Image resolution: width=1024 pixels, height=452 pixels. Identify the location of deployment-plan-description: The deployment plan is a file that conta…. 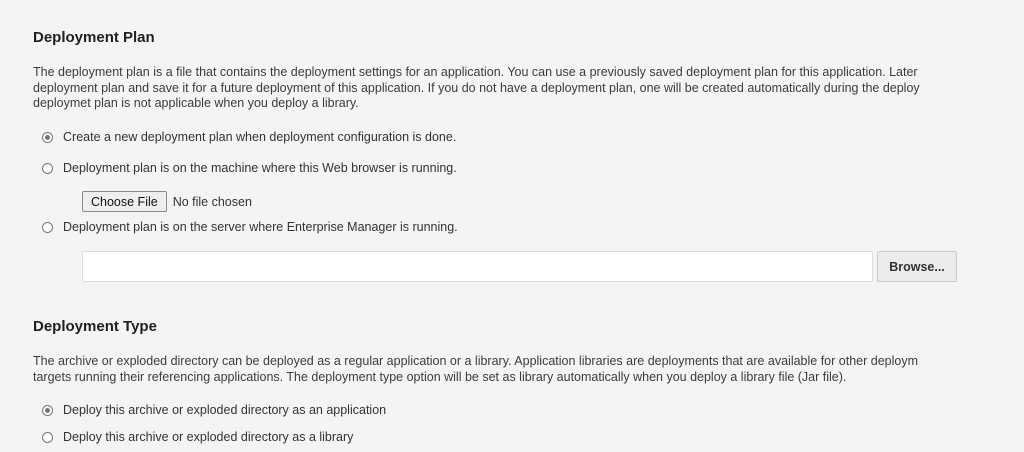
(528, 88).